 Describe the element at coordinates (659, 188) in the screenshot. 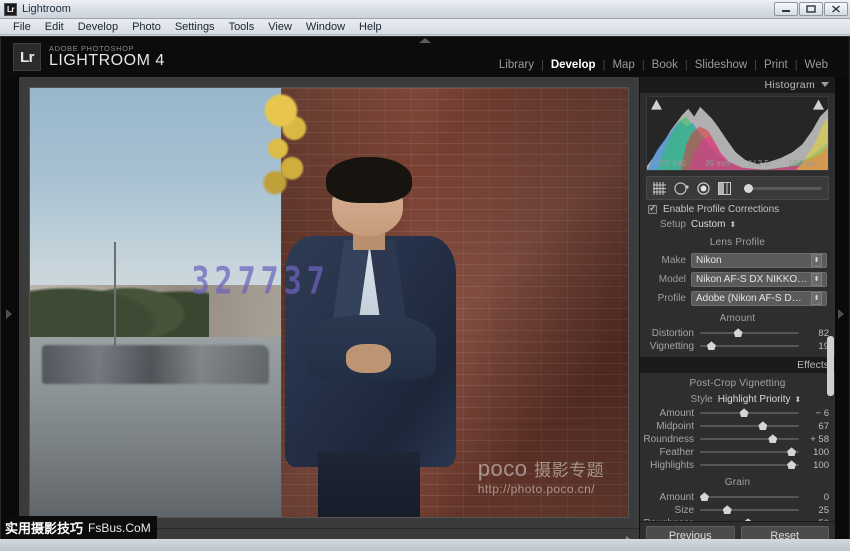

I see `crop-overlay-icon` at that location.